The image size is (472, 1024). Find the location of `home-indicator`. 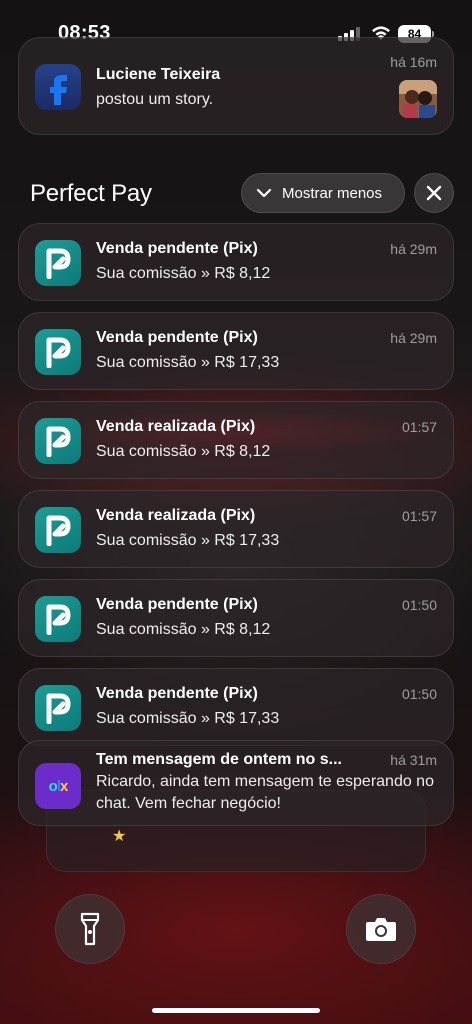

home-indicator is located at coordinates (236, 1010).